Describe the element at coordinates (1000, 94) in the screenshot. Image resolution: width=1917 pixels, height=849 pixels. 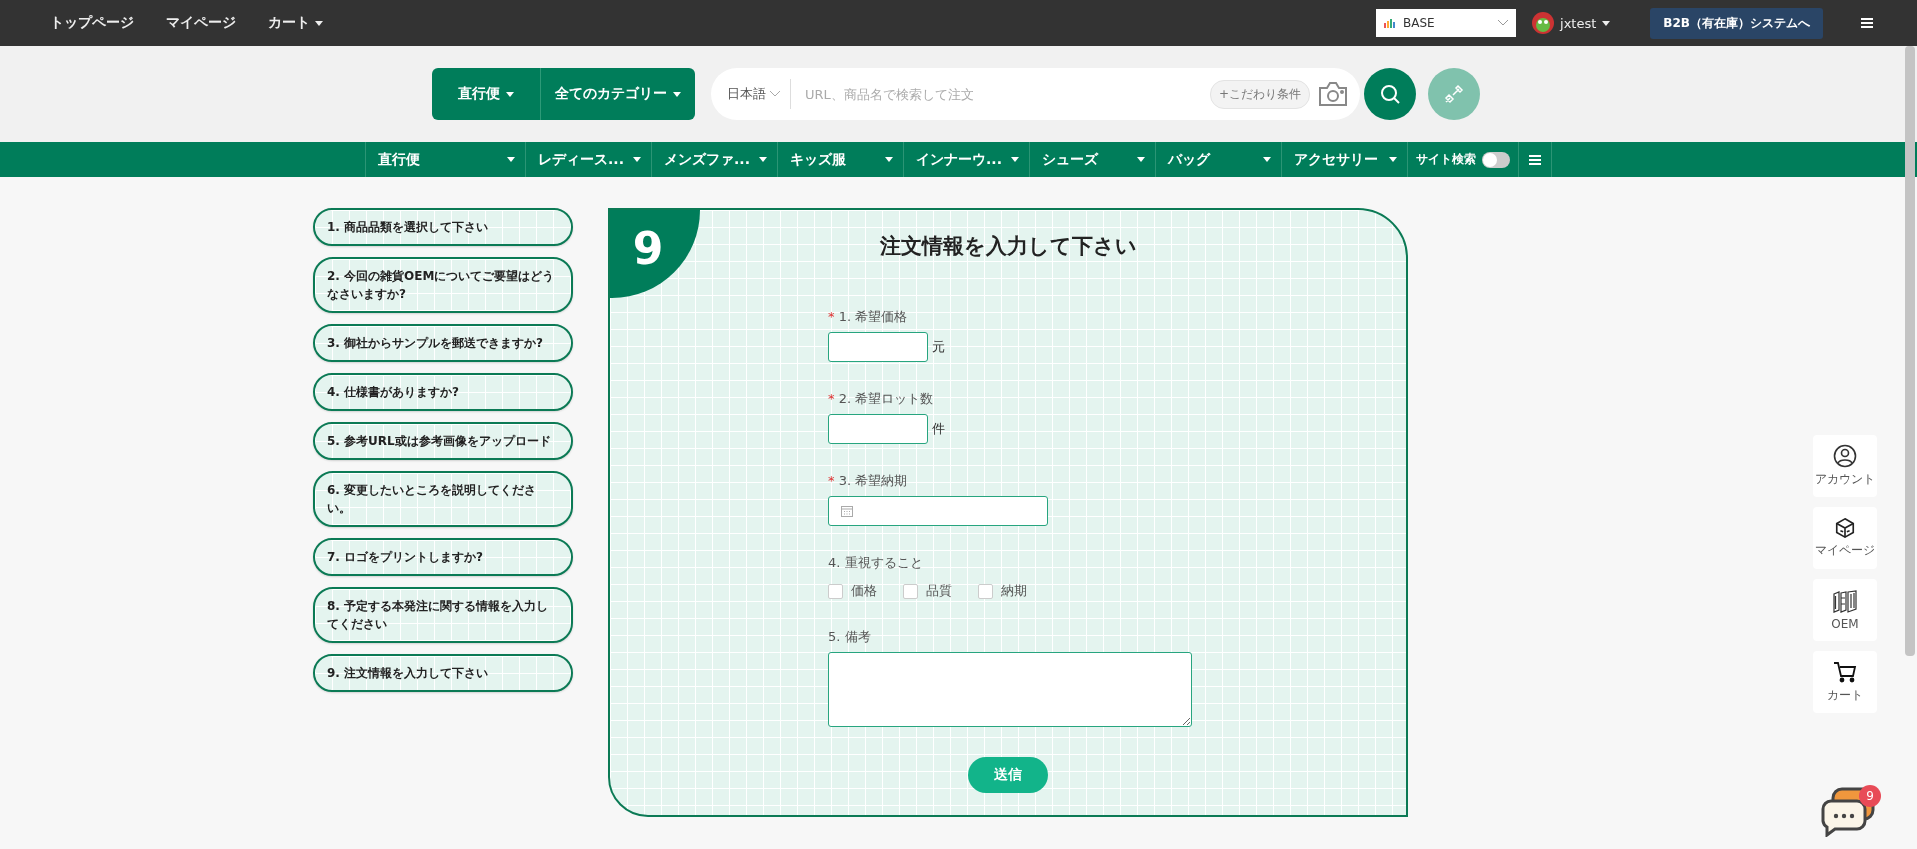
I see `search-input: URL、商品名で検索して注文` at that location.